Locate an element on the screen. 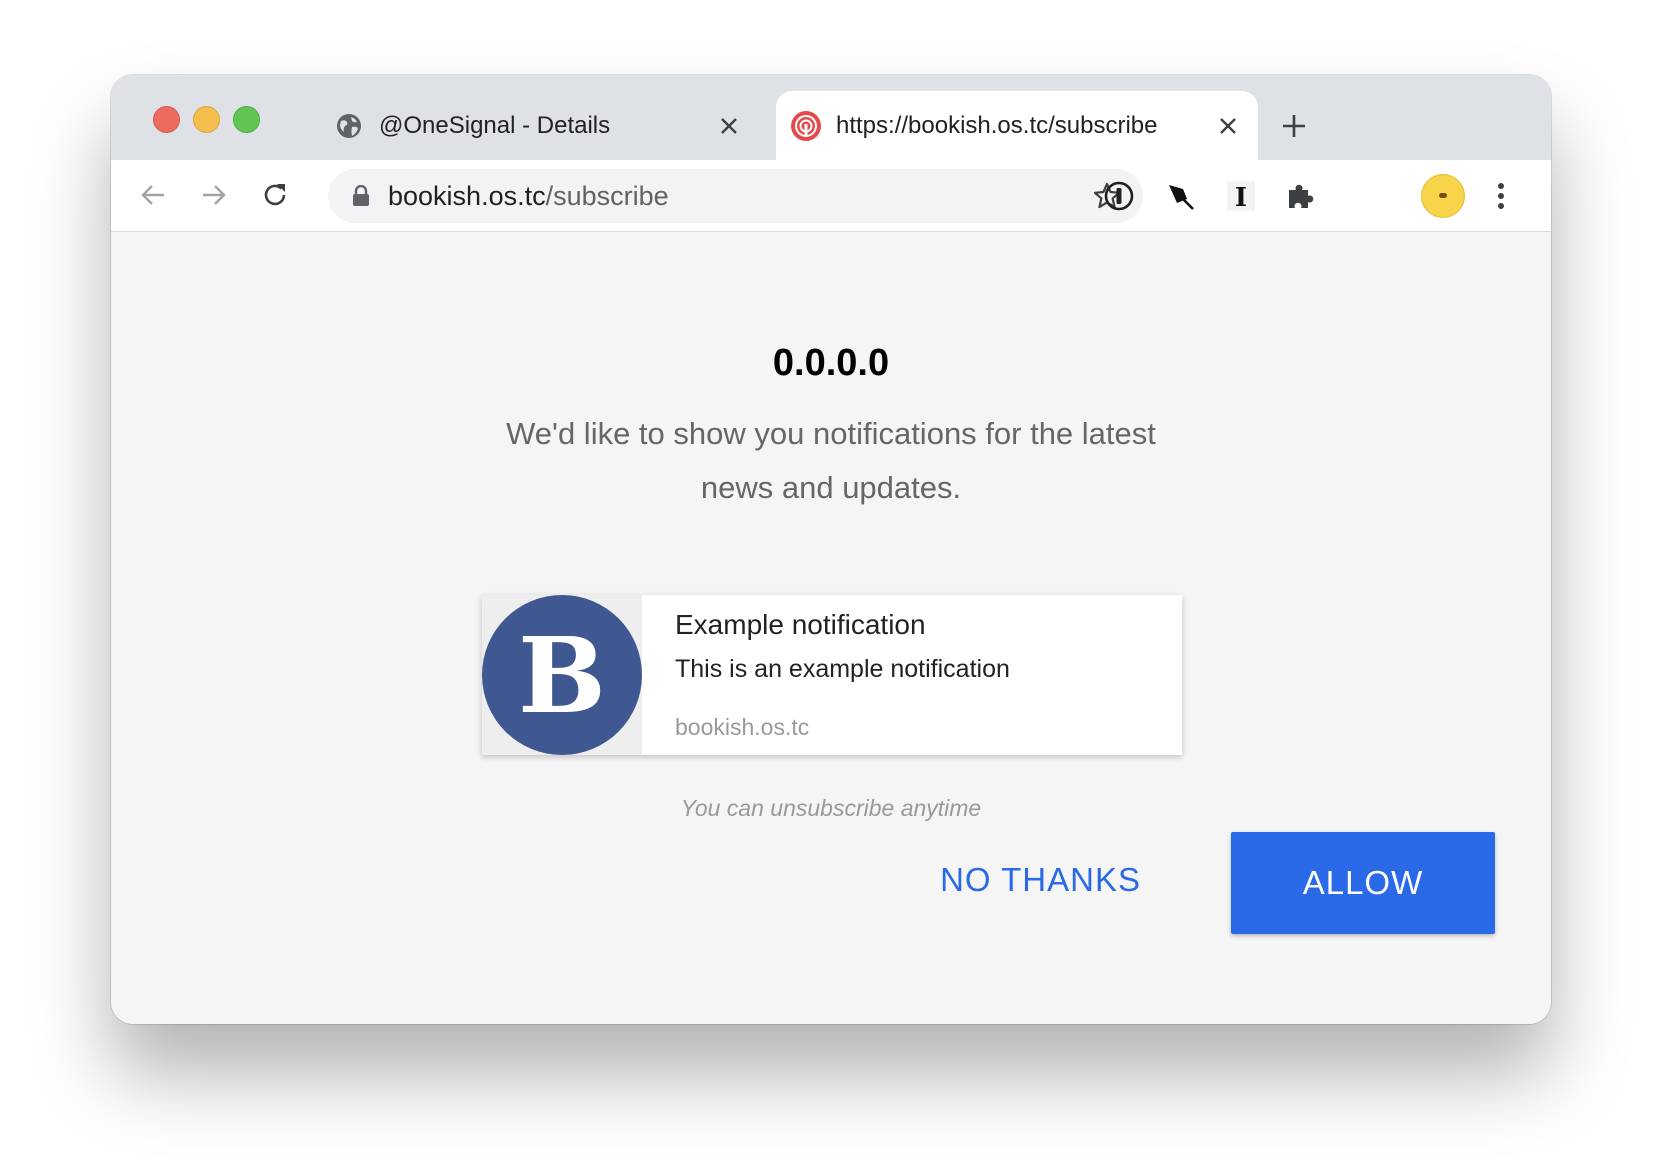  no-thanks-button: NO THANKS is located at coordinates (1021, 880).